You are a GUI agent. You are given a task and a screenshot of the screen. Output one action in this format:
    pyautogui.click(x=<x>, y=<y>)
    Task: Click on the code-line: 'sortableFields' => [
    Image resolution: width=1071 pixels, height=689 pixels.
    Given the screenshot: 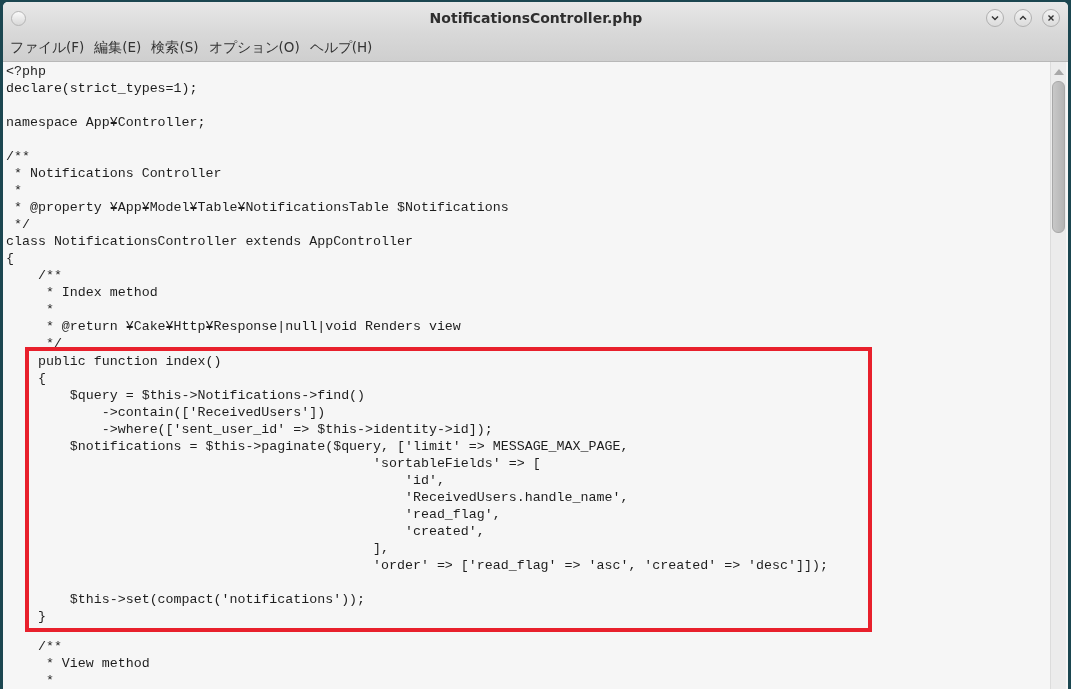 What is the action you would take?
    pyautogui.click(x=456, y=463)
    